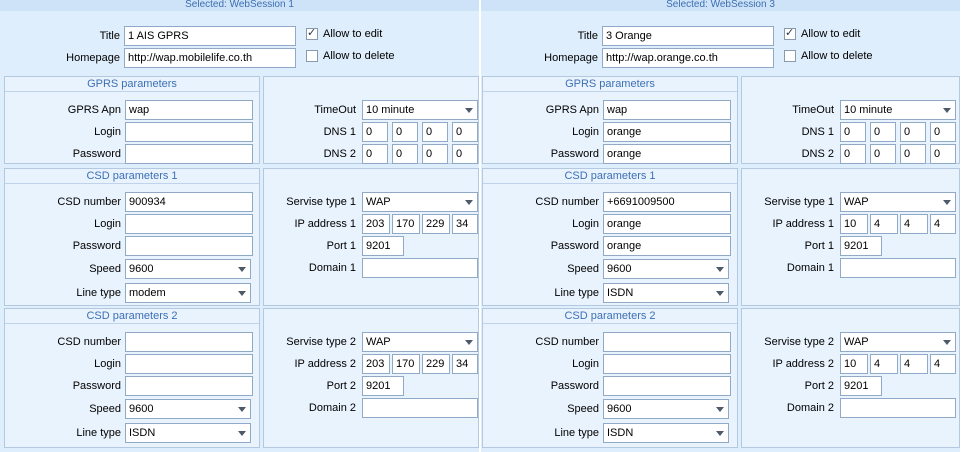  Describe the element at coordinates (210, 36) in the screenshot. I see `title-input: 1 AIS GPRS` at that location.